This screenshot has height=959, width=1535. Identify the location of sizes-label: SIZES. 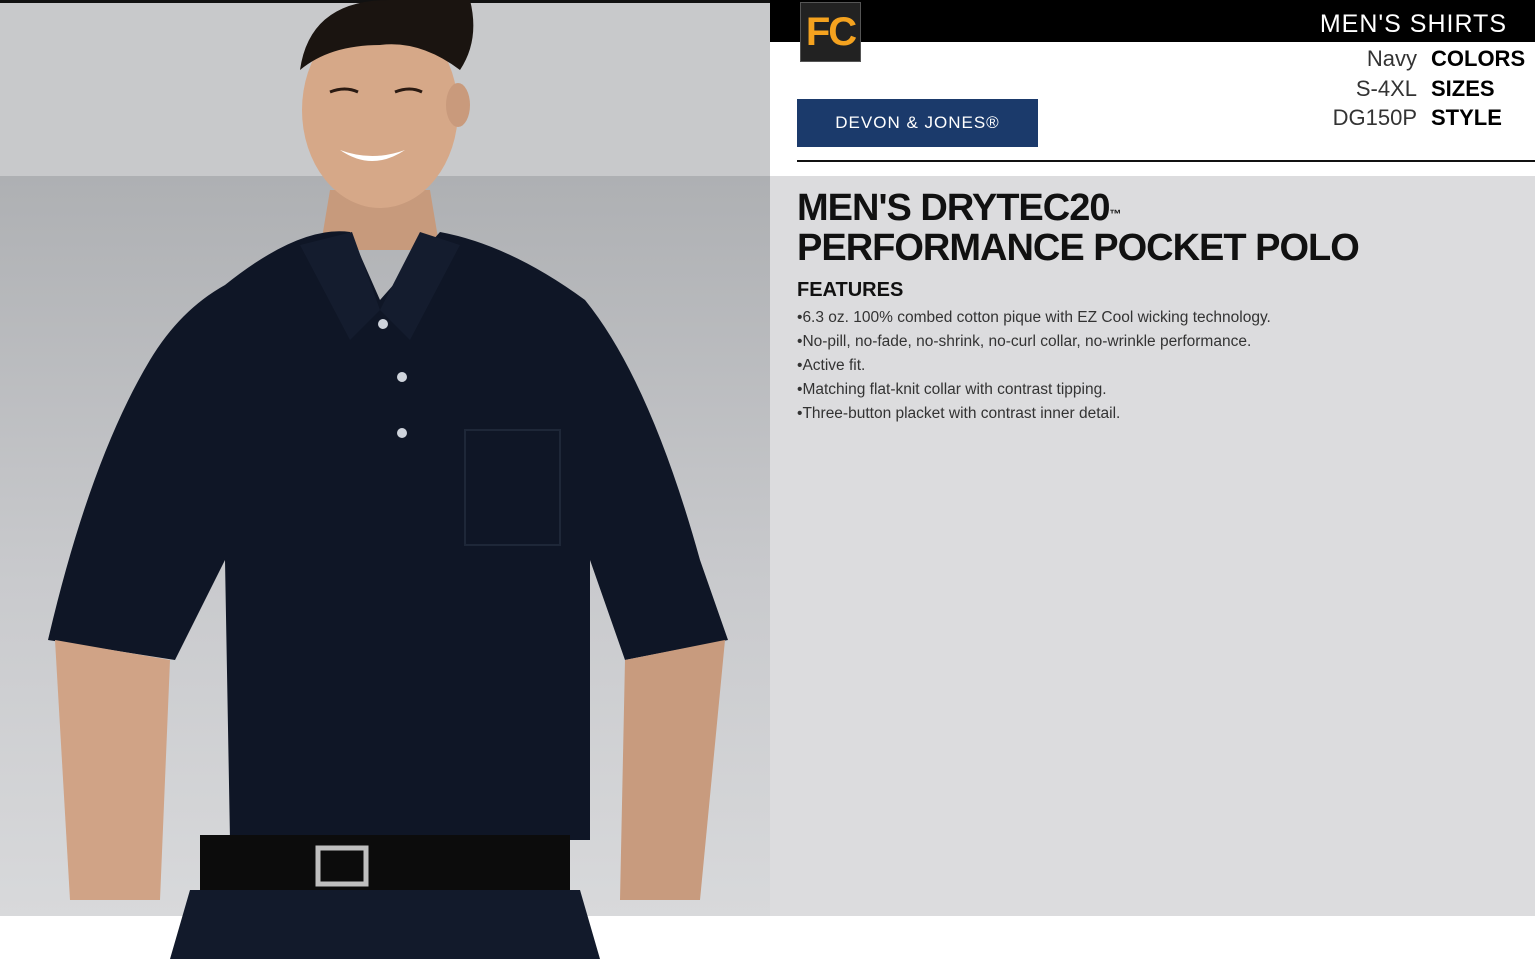
(1463, 88).